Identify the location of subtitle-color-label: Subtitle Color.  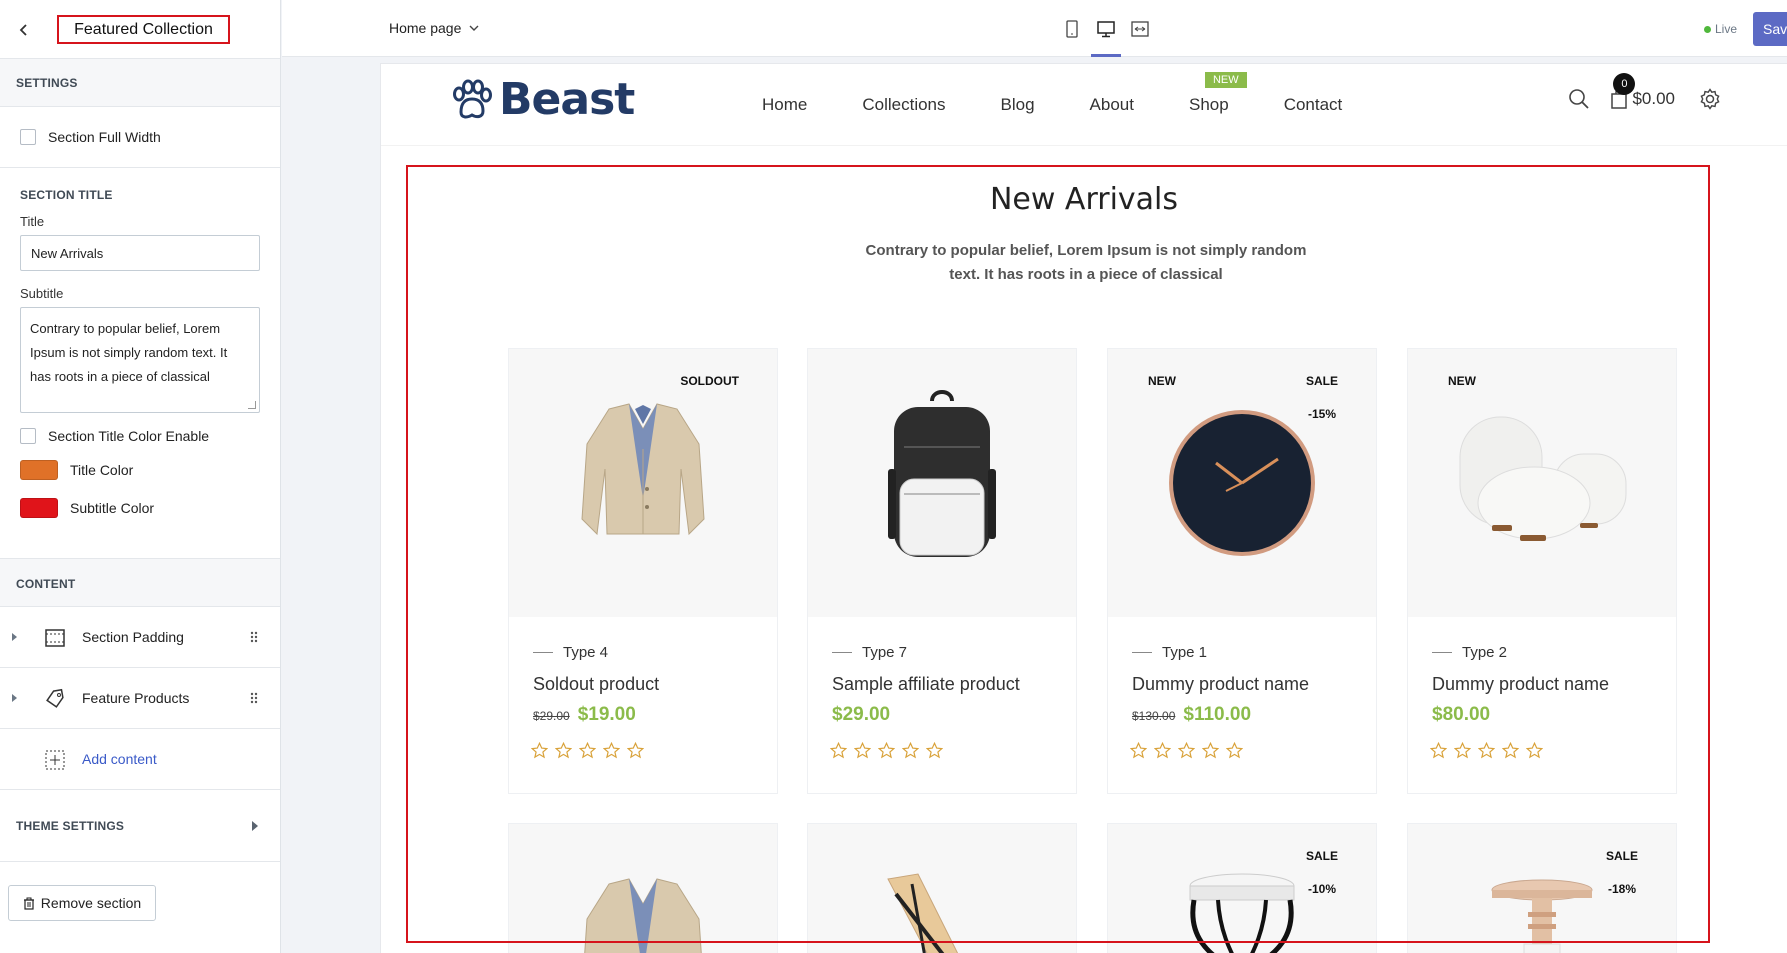
(112, 508).